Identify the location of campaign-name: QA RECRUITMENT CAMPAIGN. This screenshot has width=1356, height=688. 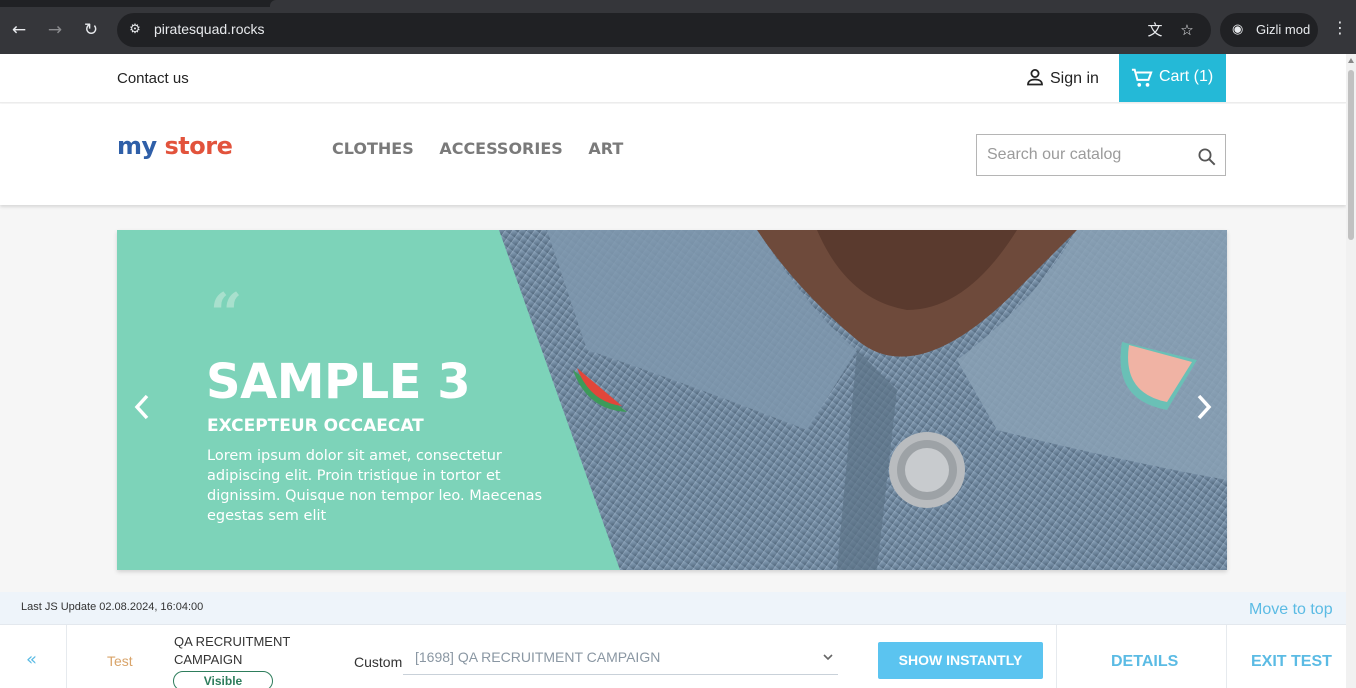
(232, 650).